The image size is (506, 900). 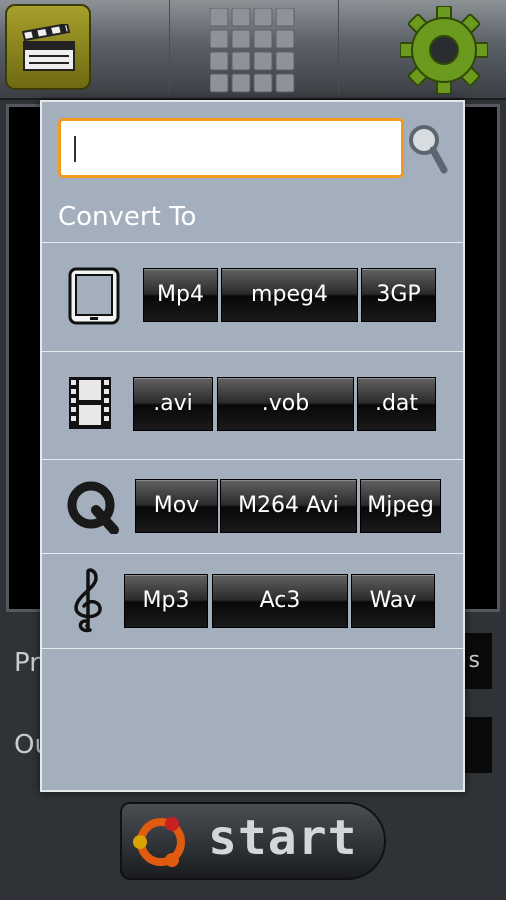 What do you see at coordinates (289, 295) in the screenshot?
I see `format-button: mpeg4` at bounding box center [289, 295].